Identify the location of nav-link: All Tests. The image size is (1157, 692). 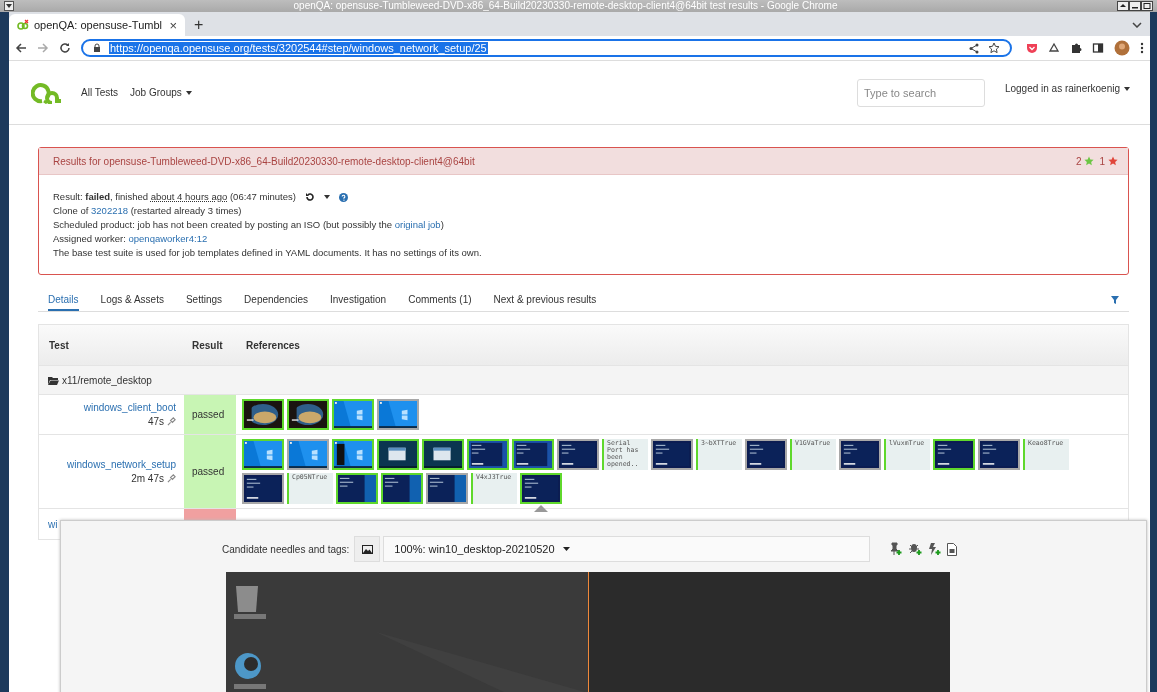
(100, 92).